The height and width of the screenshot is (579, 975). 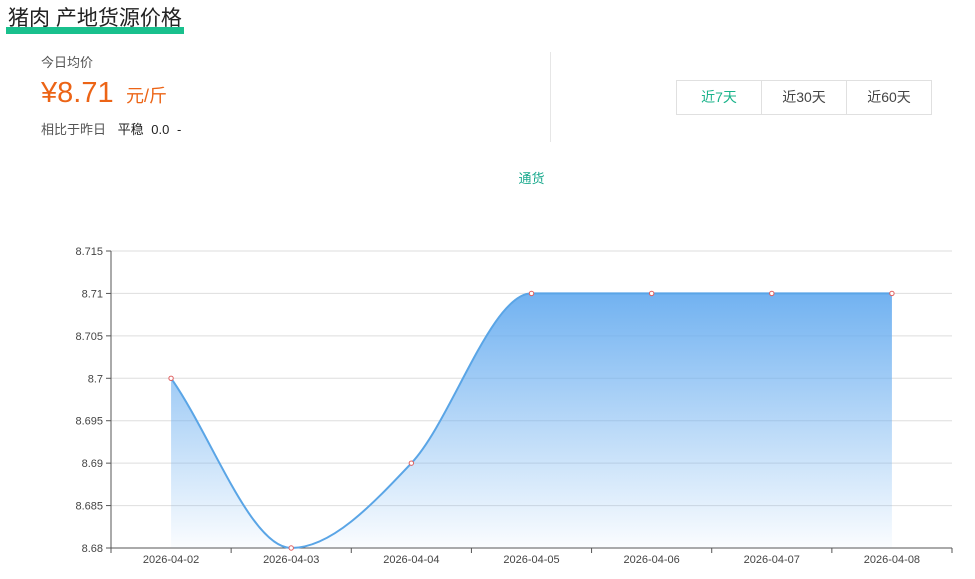 I want to click on y-tick-label: 8.685, so click(x=89, y=507).